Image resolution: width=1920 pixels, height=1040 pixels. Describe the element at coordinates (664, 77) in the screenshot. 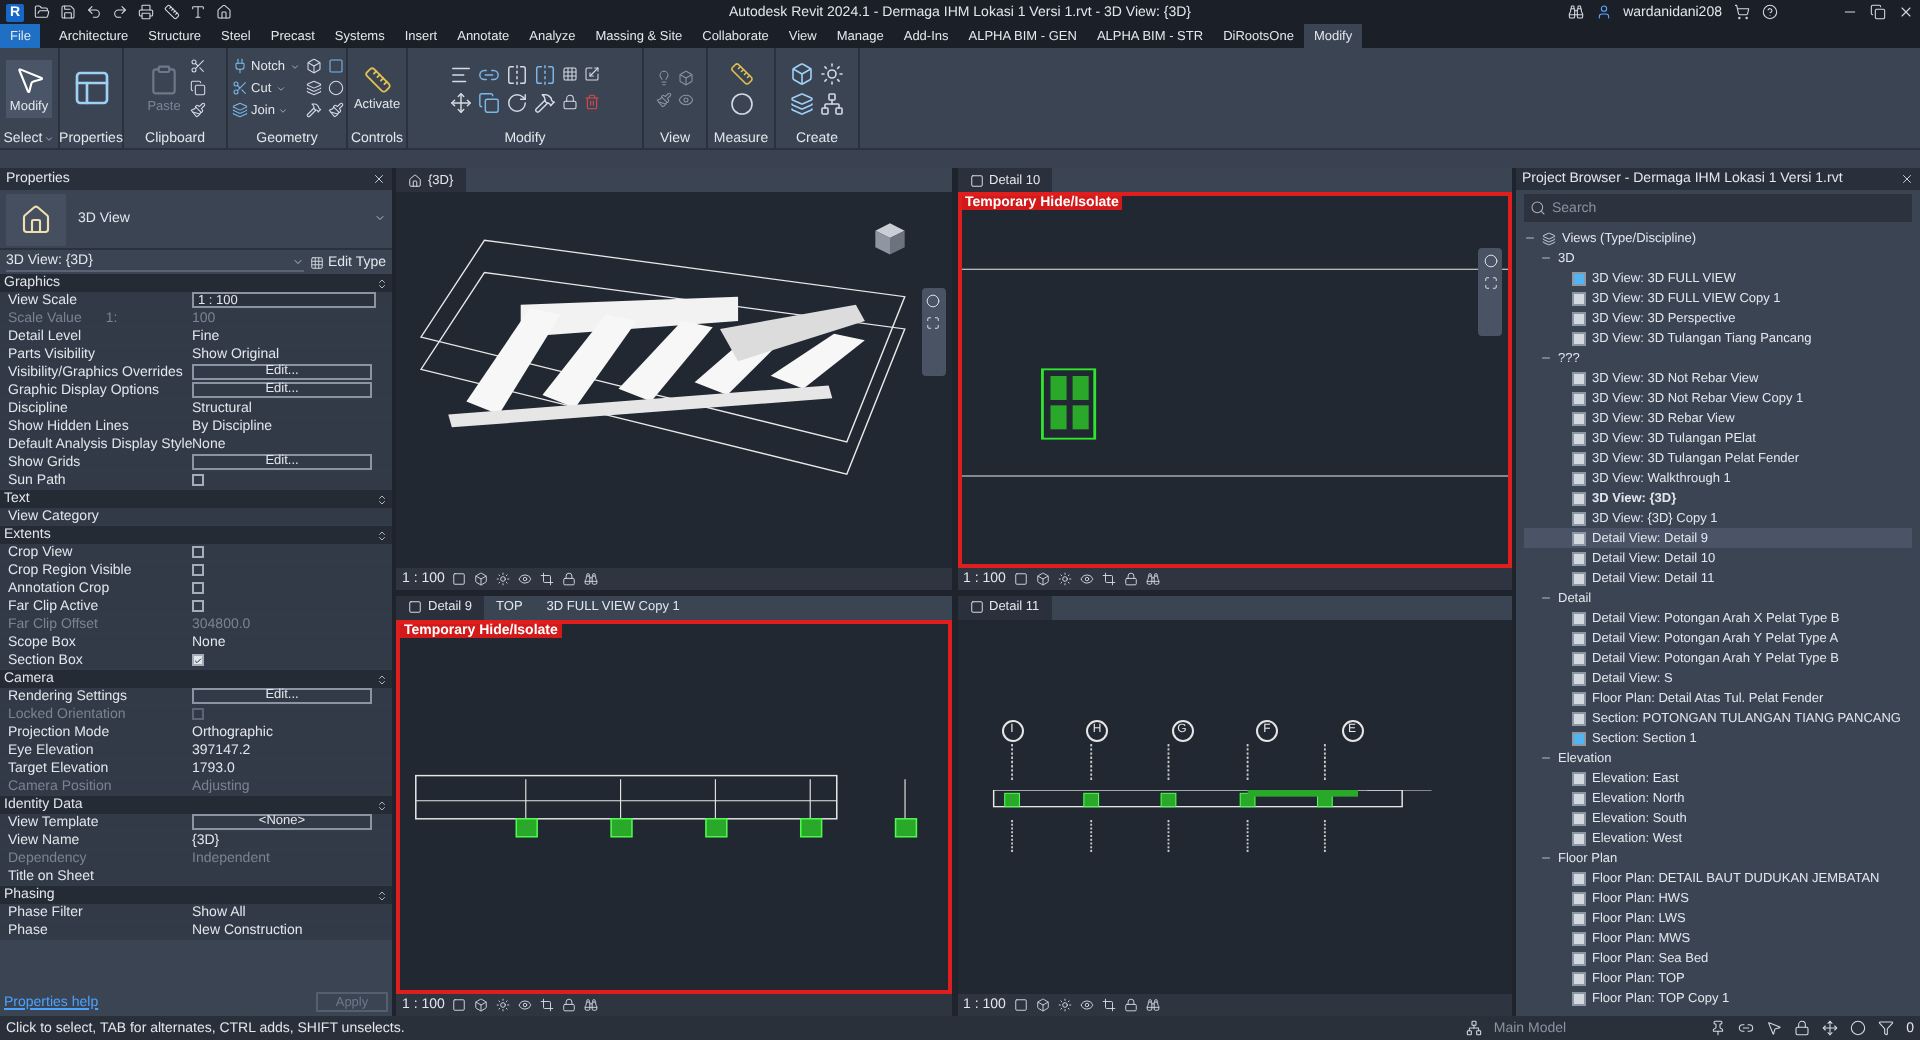

I see `bulb-icon` at that location.